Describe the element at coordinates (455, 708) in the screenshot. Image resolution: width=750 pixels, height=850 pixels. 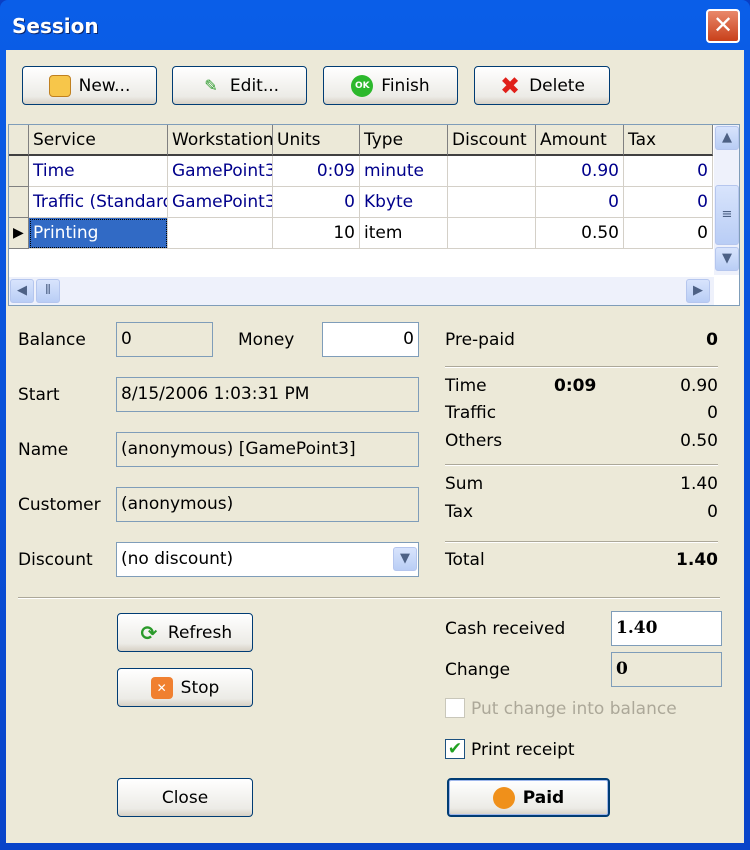
I see `put-change-checkbox` at that location.